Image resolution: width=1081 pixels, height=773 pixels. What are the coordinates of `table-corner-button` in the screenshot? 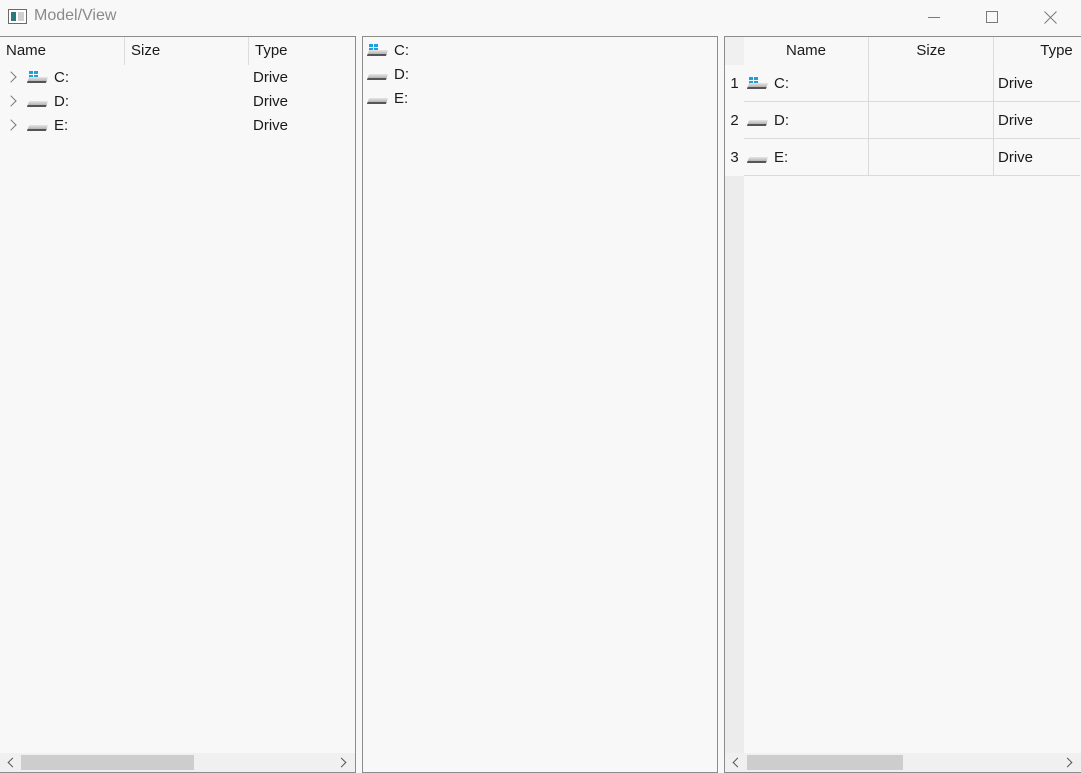 It's located at (734, 51).